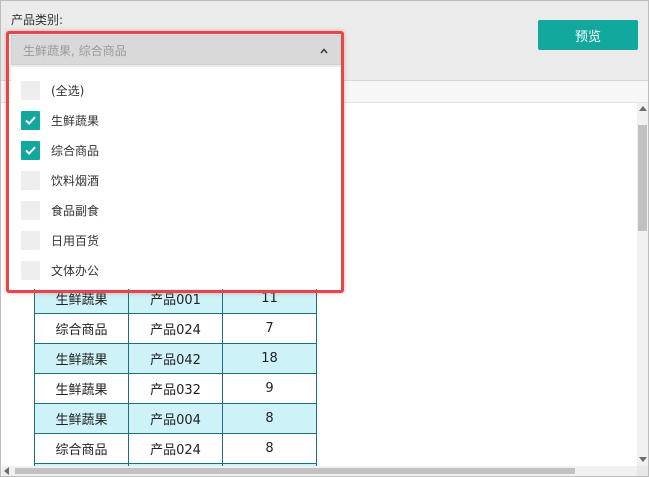  What do you see at coordinates (642, 178) in the screenshot?
I see `vertical-scroll-thumb` at bounding box center [642, 178].